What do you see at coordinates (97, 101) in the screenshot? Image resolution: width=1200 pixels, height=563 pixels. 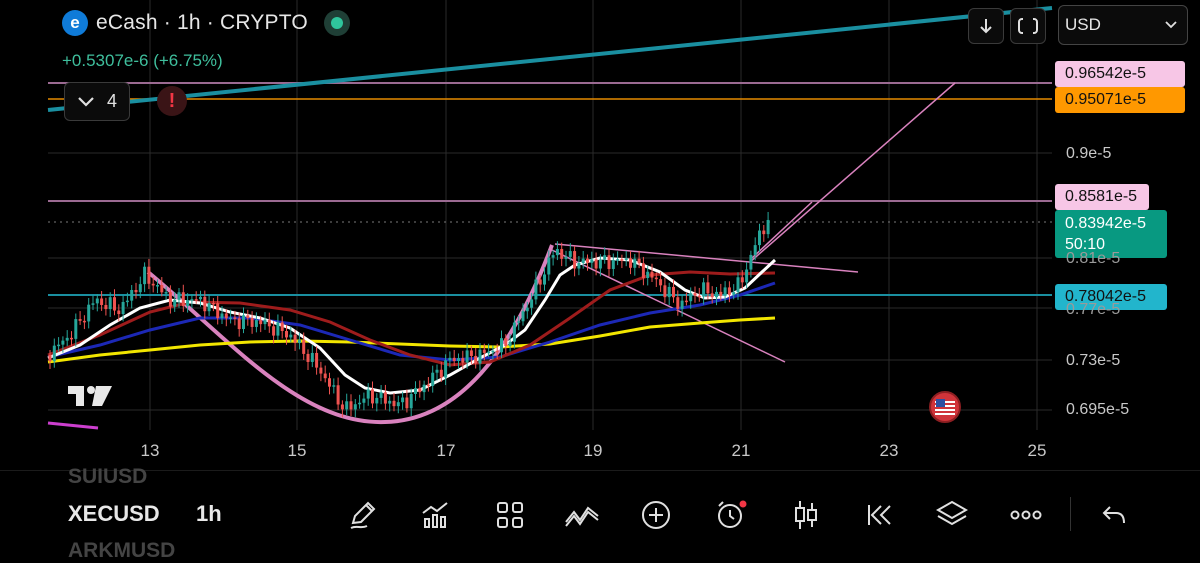 I see `indicators-toggle-button: 4` at bounding box center [97, 101].